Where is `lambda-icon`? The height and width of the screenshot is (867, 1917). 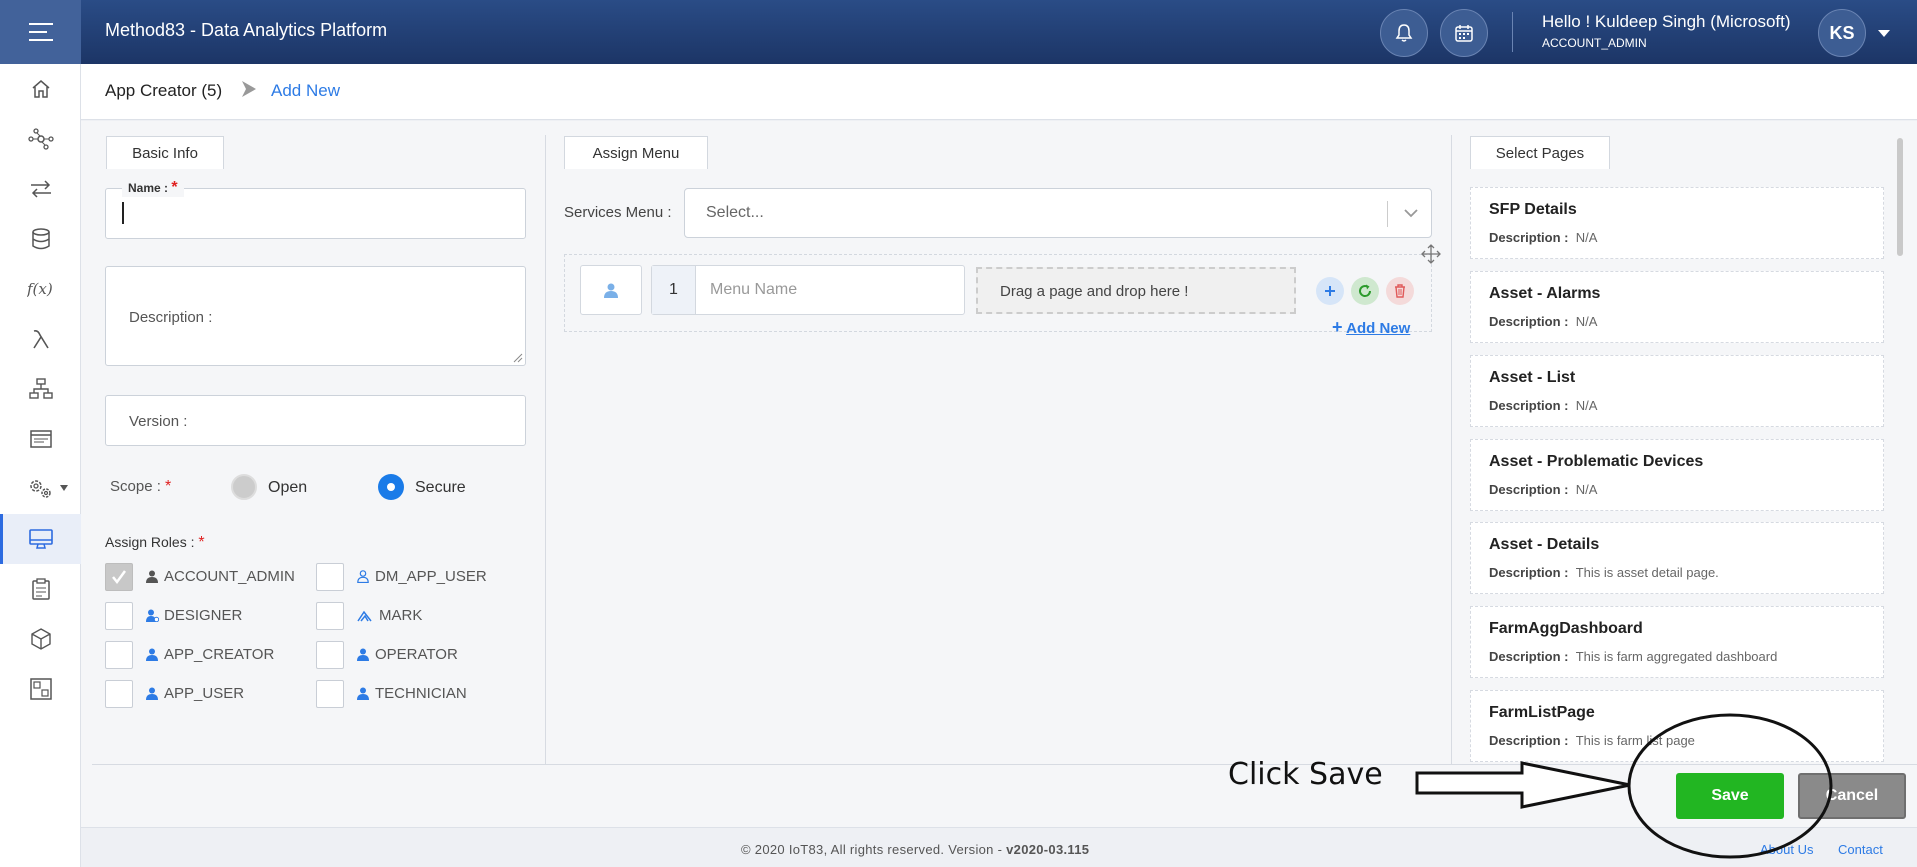 lambda-icon is located at coordinates (40, 339).